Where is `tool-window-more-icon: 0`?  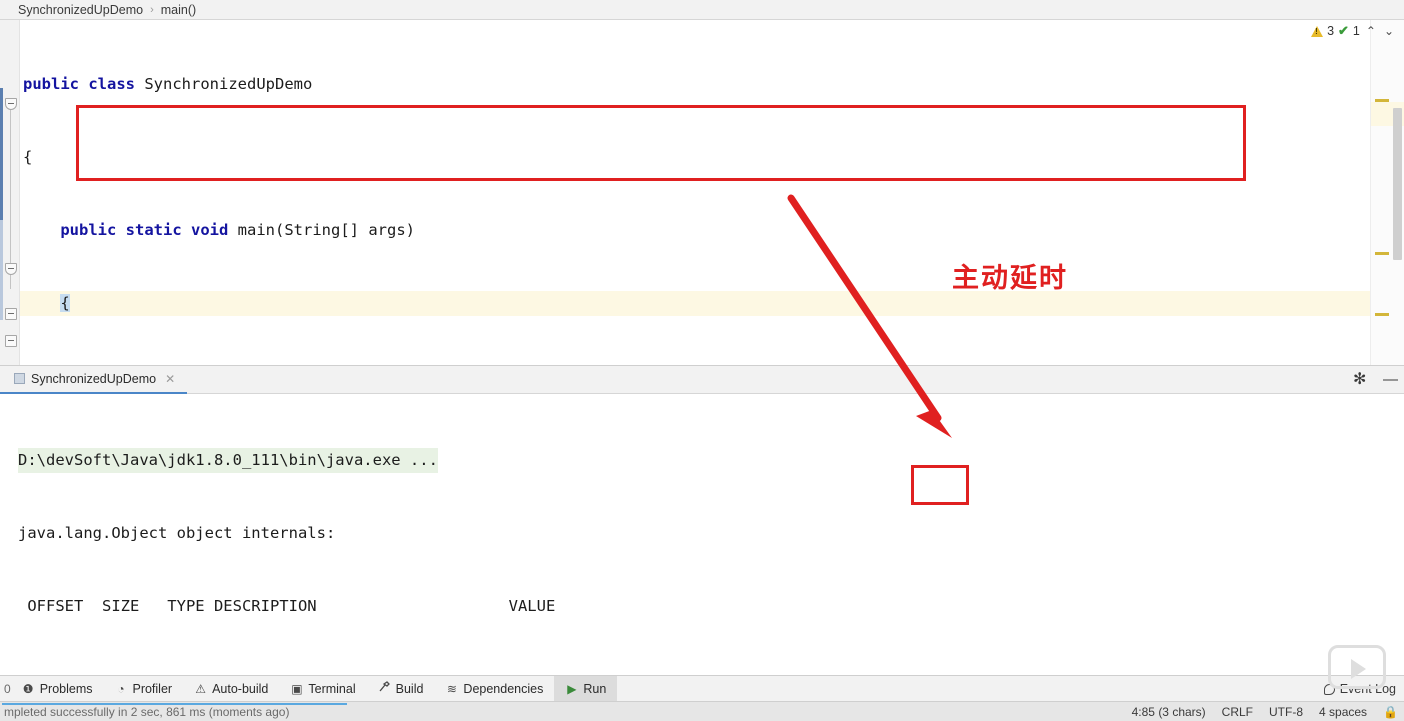
tool-window-more-icon: 0 is located at coordinates (5, 689).